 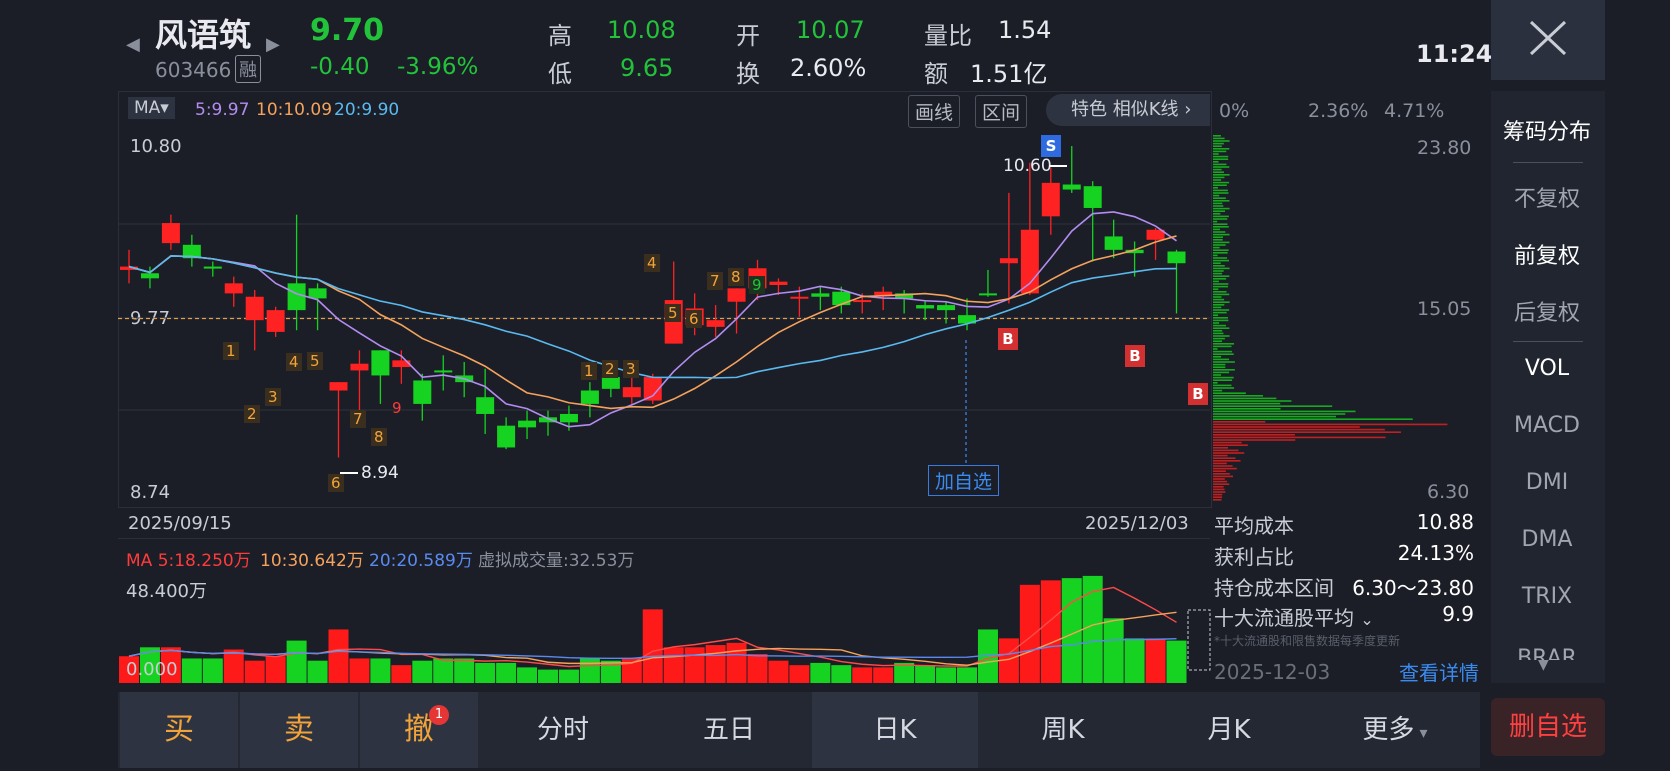 What do you see at coordinates (757, 285) in the screenshot?
I see `seq-tag: 9` at bounding box center [757, 285].